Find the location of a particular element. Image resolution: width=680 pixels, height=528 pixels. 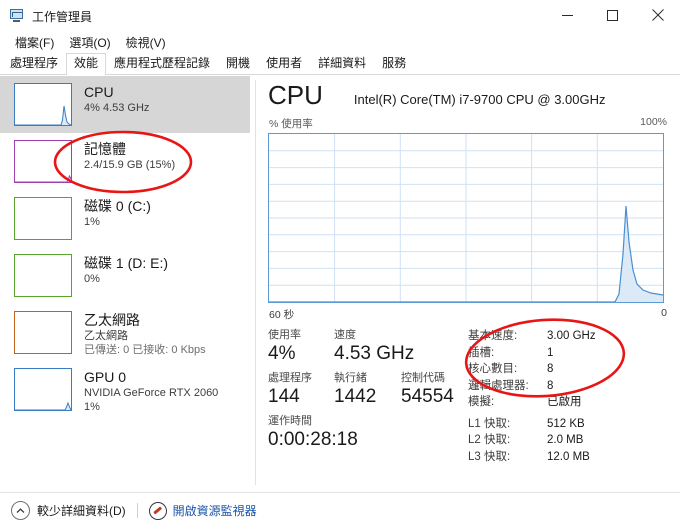

spec-value-virtualization: 已啟用 is located at coordinates (564, 402).